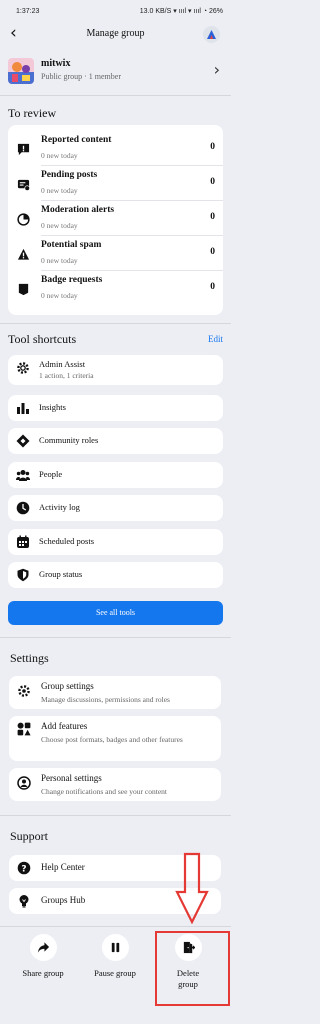 This screenshot has height=1024, width=320. Describe the element at coordinates (115, 408) in the screenshot. I see `tool-insights: Insights` at that location.